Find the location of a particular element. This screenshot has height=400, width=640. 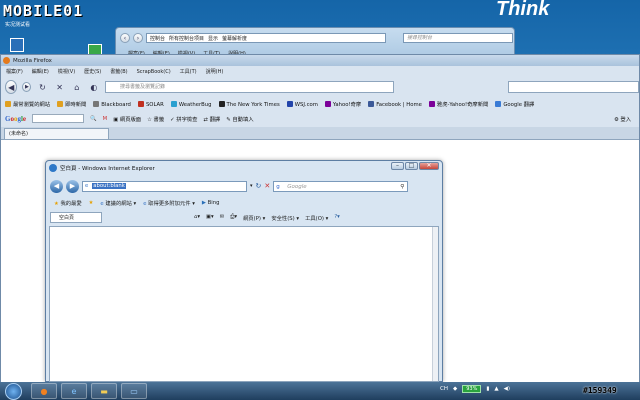

google-signin: ⚙ 登入 is located at coordinates (622, 119).